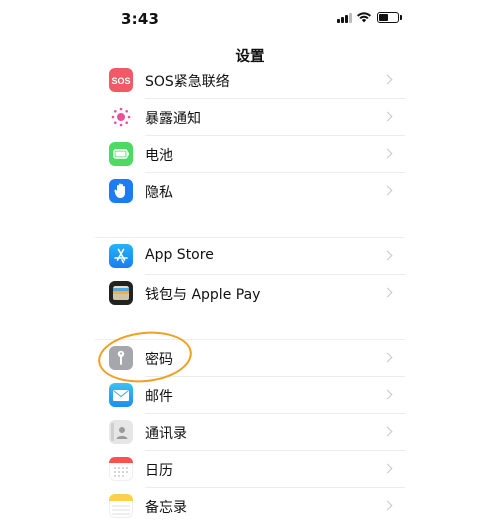 This screenshot has height=531, width=500. What do you see at coordinates (250, 80) in the screenshot?
I see `settings-row-sos: SOS SOS紧急联络` at bounding box center [250, 80].